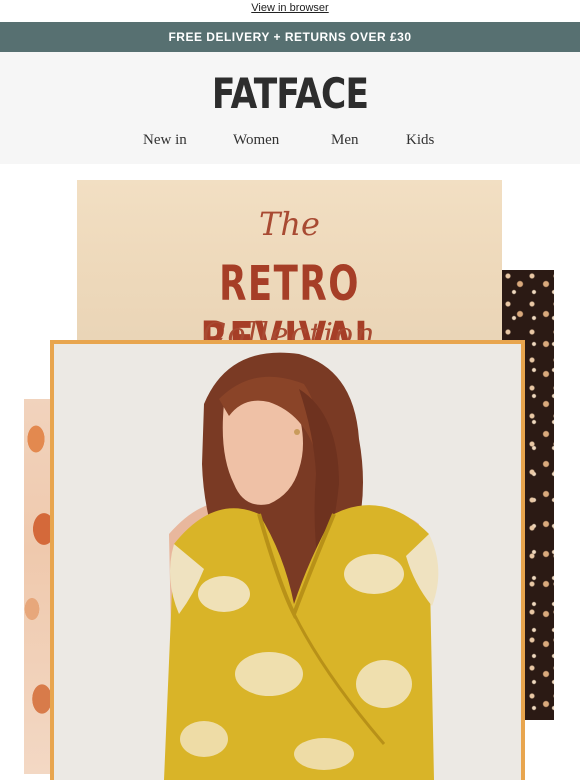  I want to click on header: FATFACE New in Women Men Kids, so click(290, 108).